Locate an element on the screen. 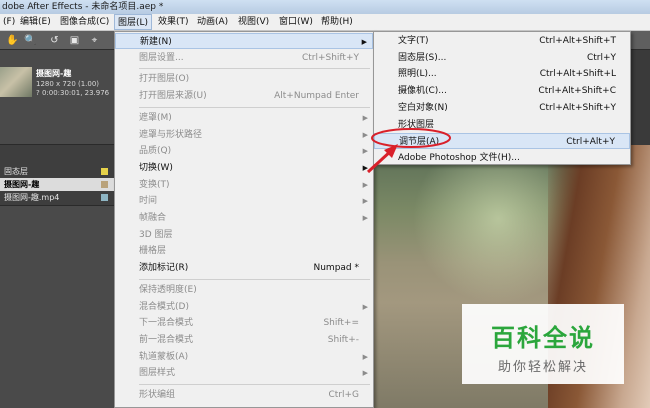  menu-item: 栅格层 is located at coordinates (244, 251).